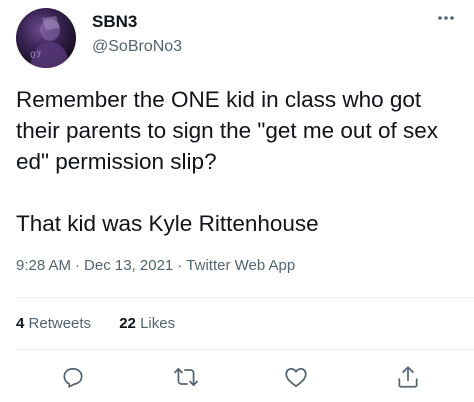 This screenshot has height=402, width=474. What do you see at coordinates (20, 323) in the screenshot?
I see `retweets-count: 4` at bounding box center [20, 323].